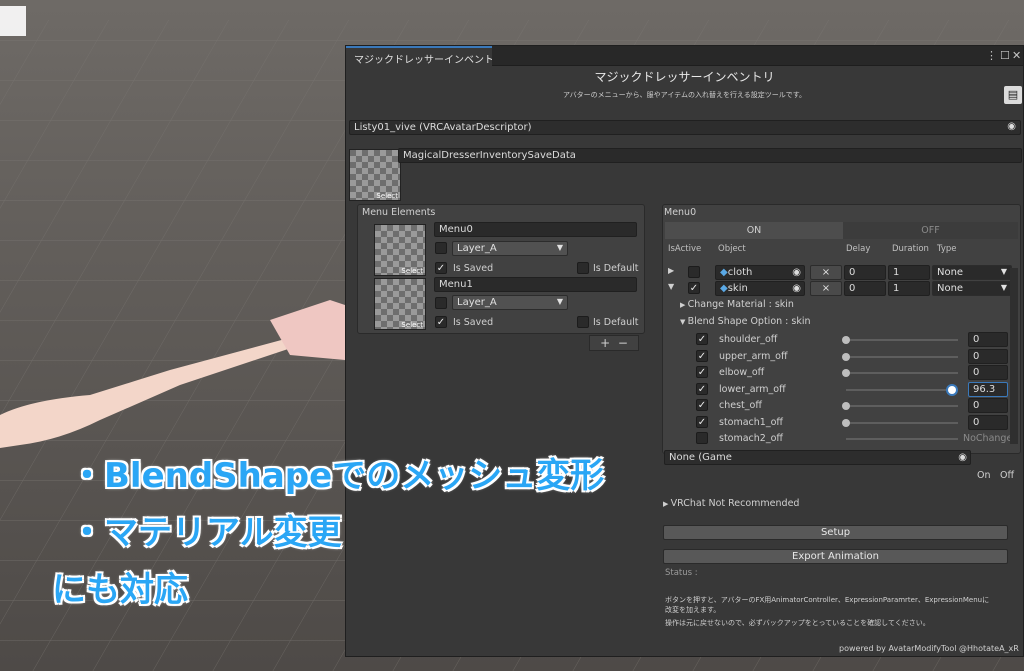 This screenshot has height=671, width=1024. Describe the element at coordinates (972, 272) in the screenshot. I see `cloth-type-dropdown: None ▼` at that location.